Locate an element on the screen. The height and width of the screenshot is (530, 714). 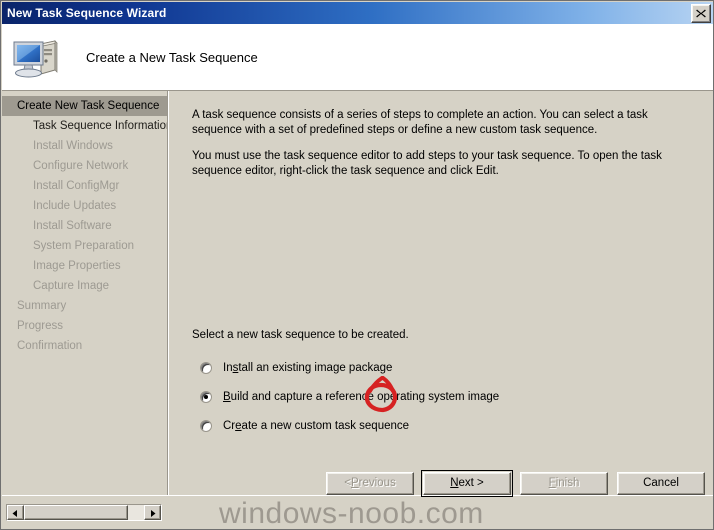
wizard-header: Create a New Task Sequence is located at coordinates (357, 57).